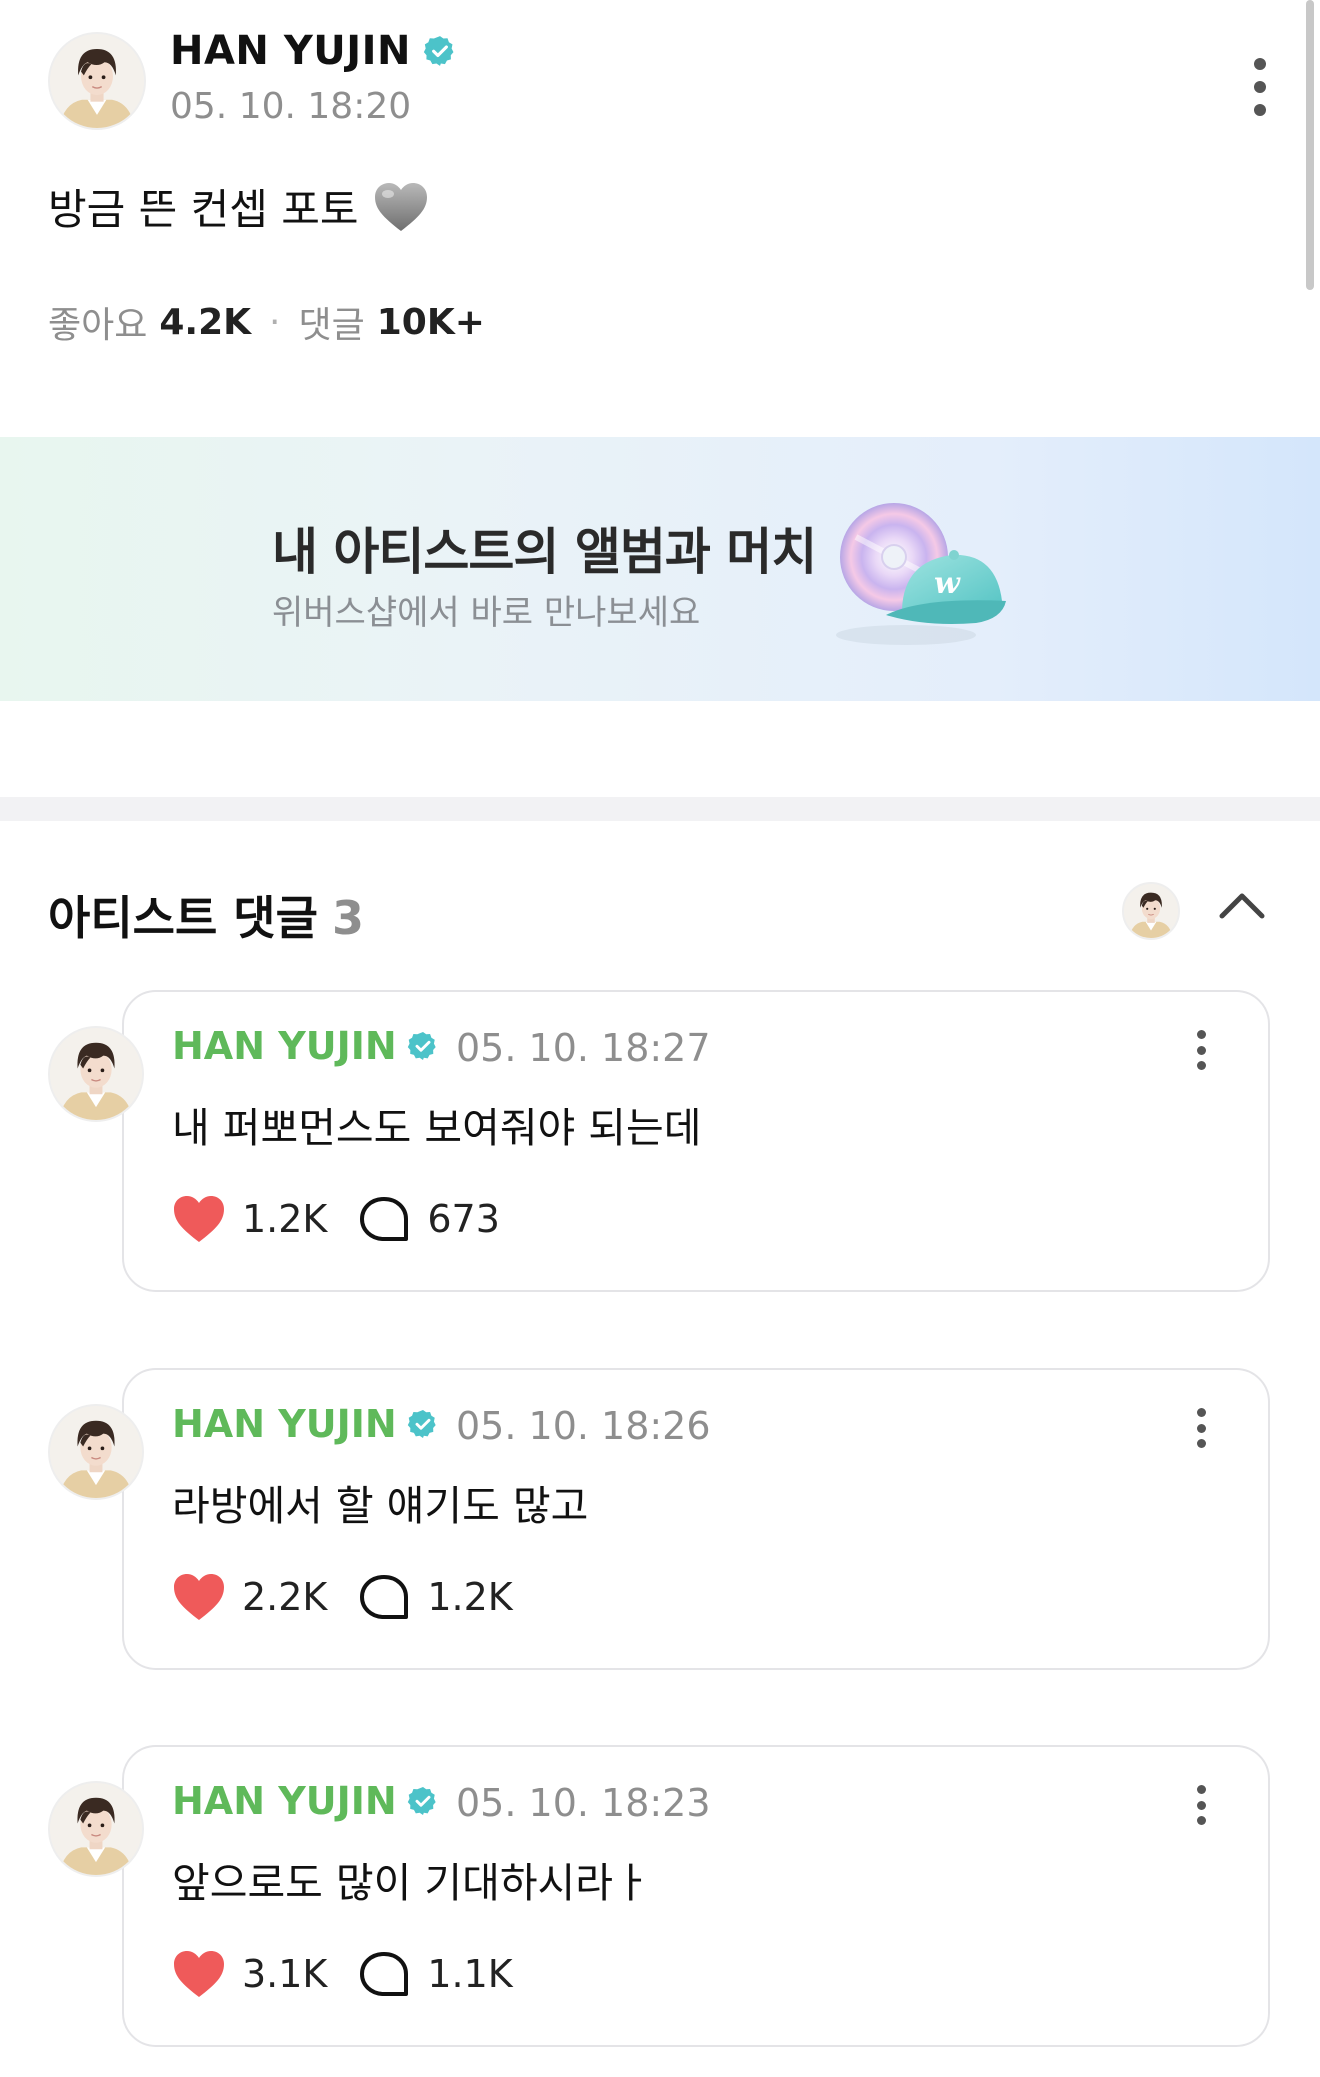  I want to click on banner-title: 내 아티스트의 앨범과 머치, so click(544, 552).